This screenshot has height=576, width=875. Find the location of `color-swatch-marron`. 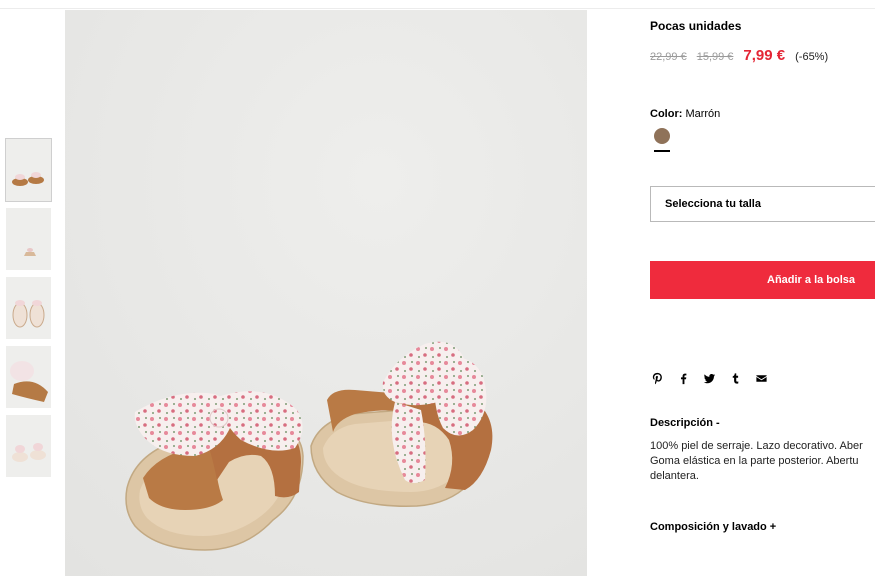

color-swatch-marron is located at coordinates (662, 136).